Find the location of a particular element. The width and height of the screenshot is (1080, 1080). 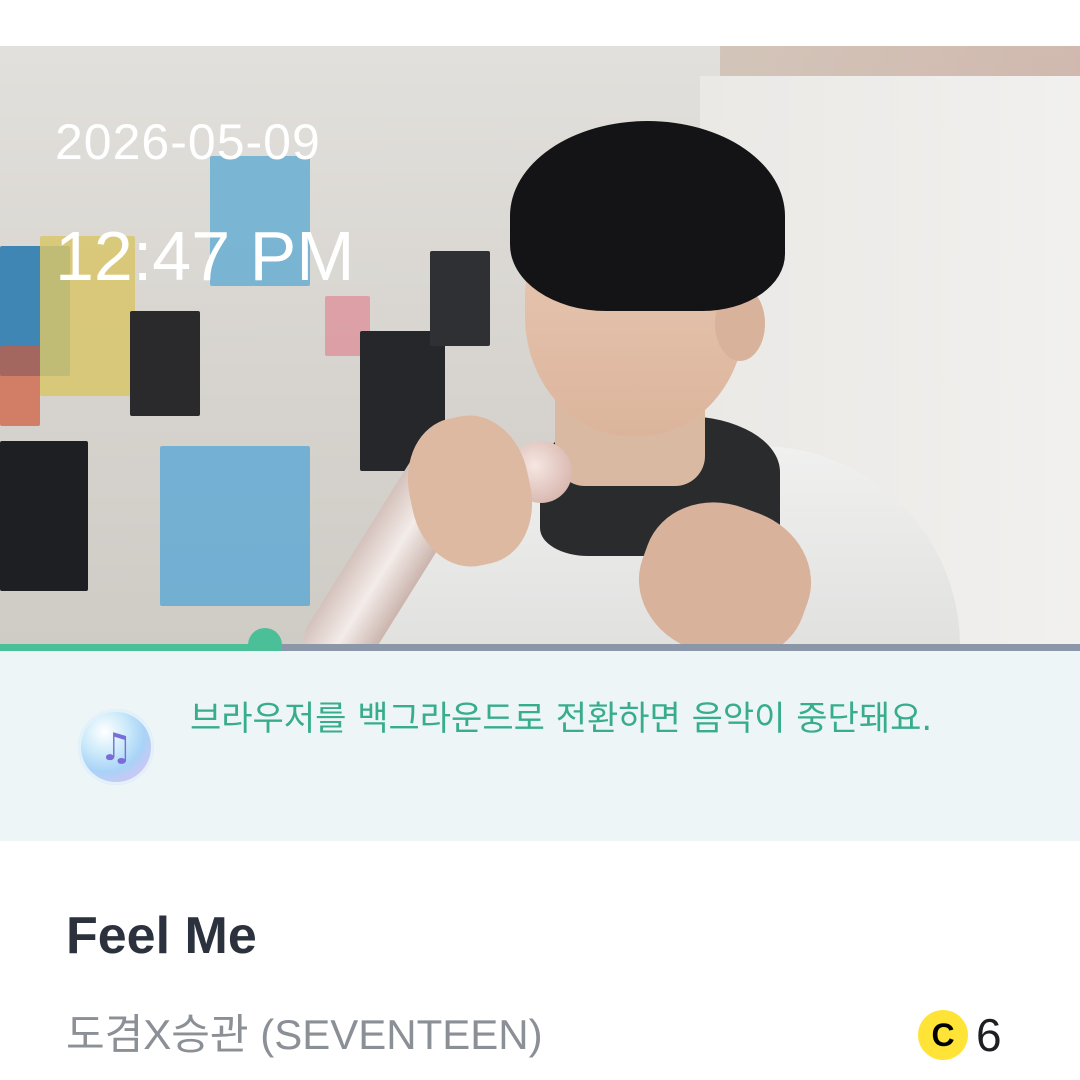

credit-count: 6 is located at coordinates (989, 1035).